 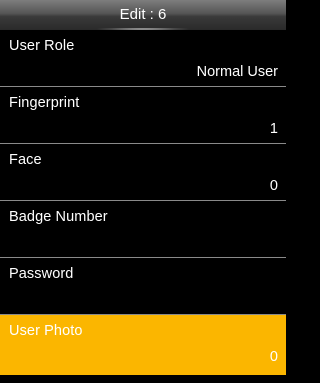 What do you see at coordinates (273, 129) in the screenshot?
I see `menu-item-value: 1` at bounding box center [273, 129].